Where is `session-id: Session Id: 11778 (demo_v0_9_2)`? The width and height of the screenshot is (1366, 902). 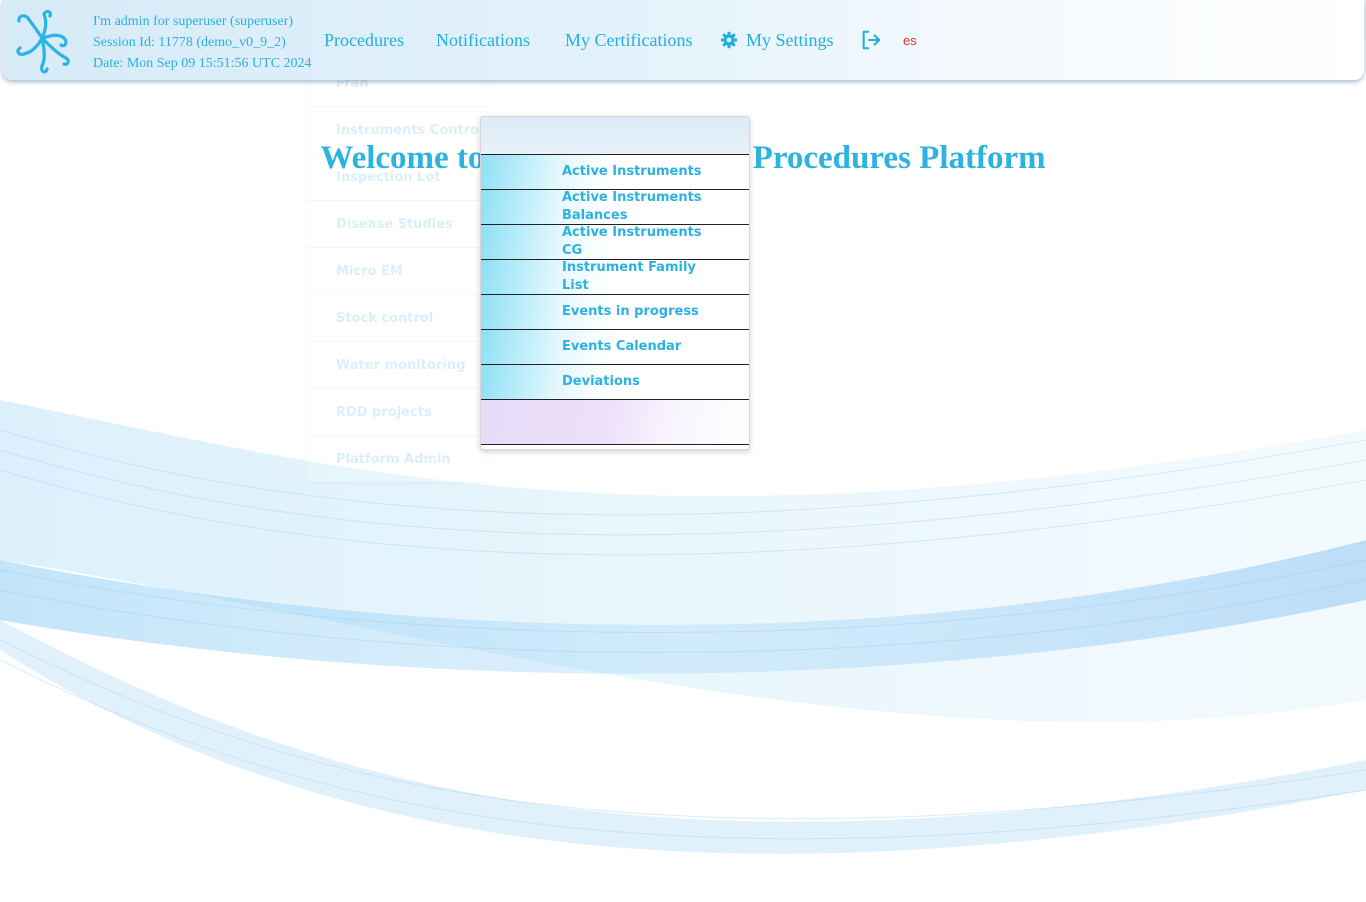
session-id: Session Id: 11778 (demo_v0_9_2) is located at coordinates (189, 42).